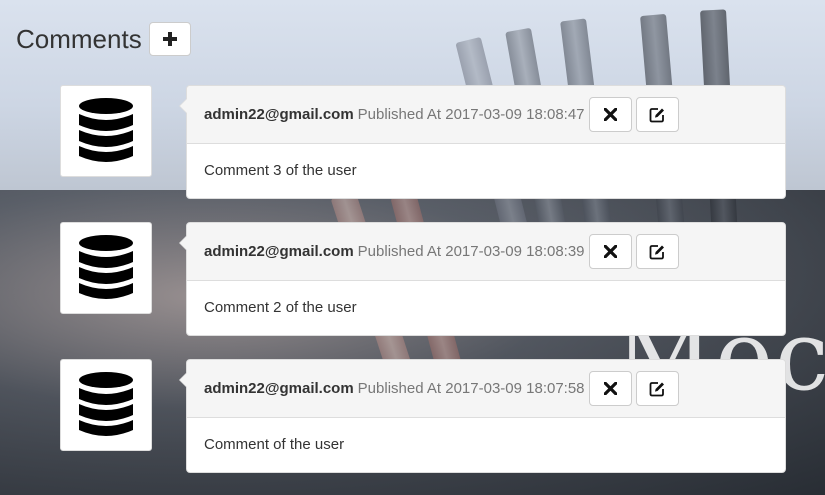 The height and width of the screenshot is (495, 825). I want to click on plus-icon, so click(169, 39).